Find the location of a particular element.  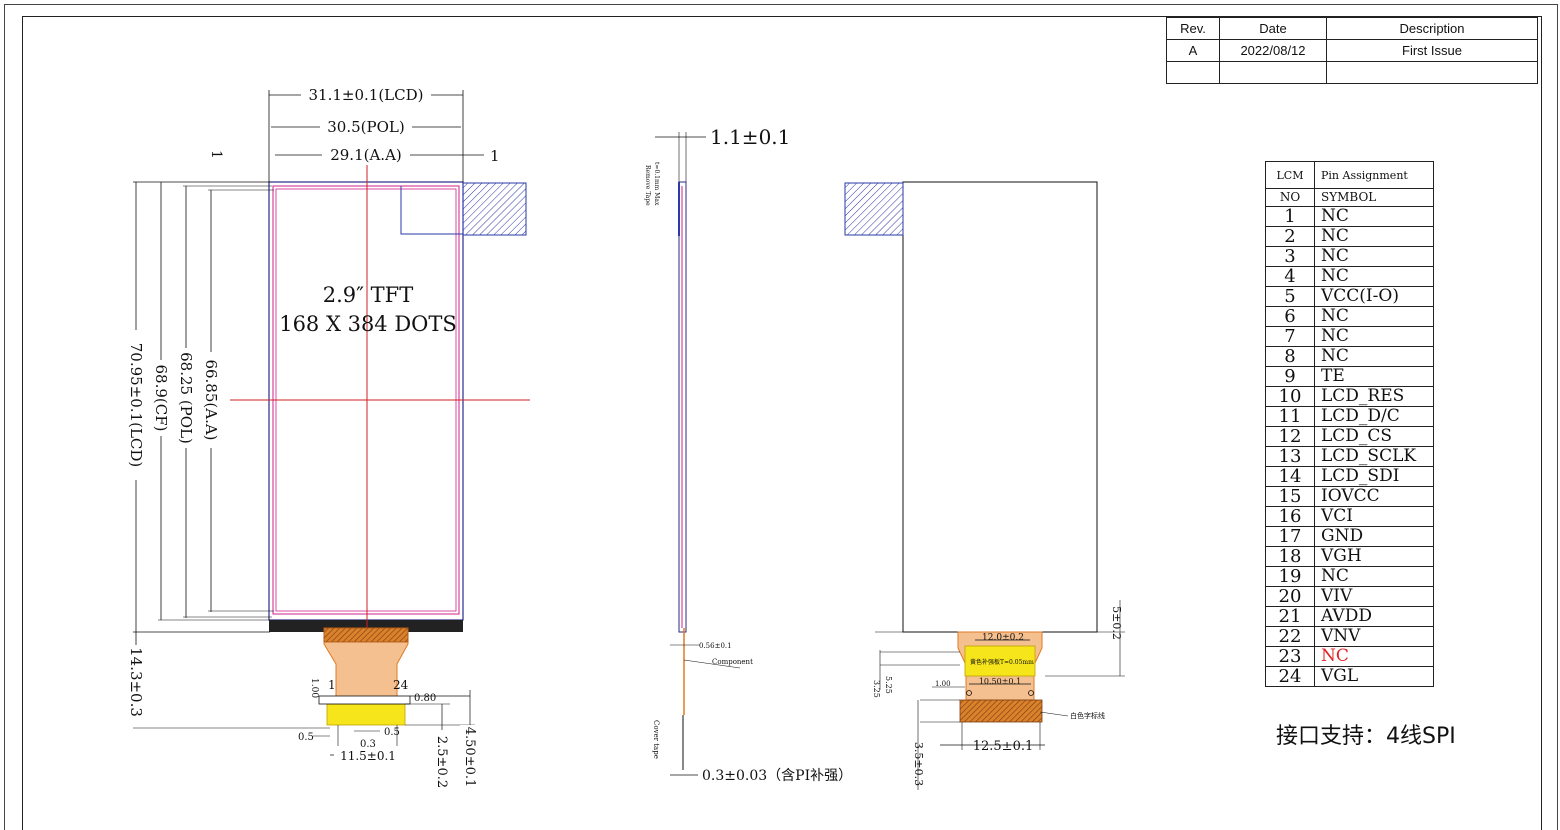

pin-row: 21 AVDD is located at coordinates (1349, 616).